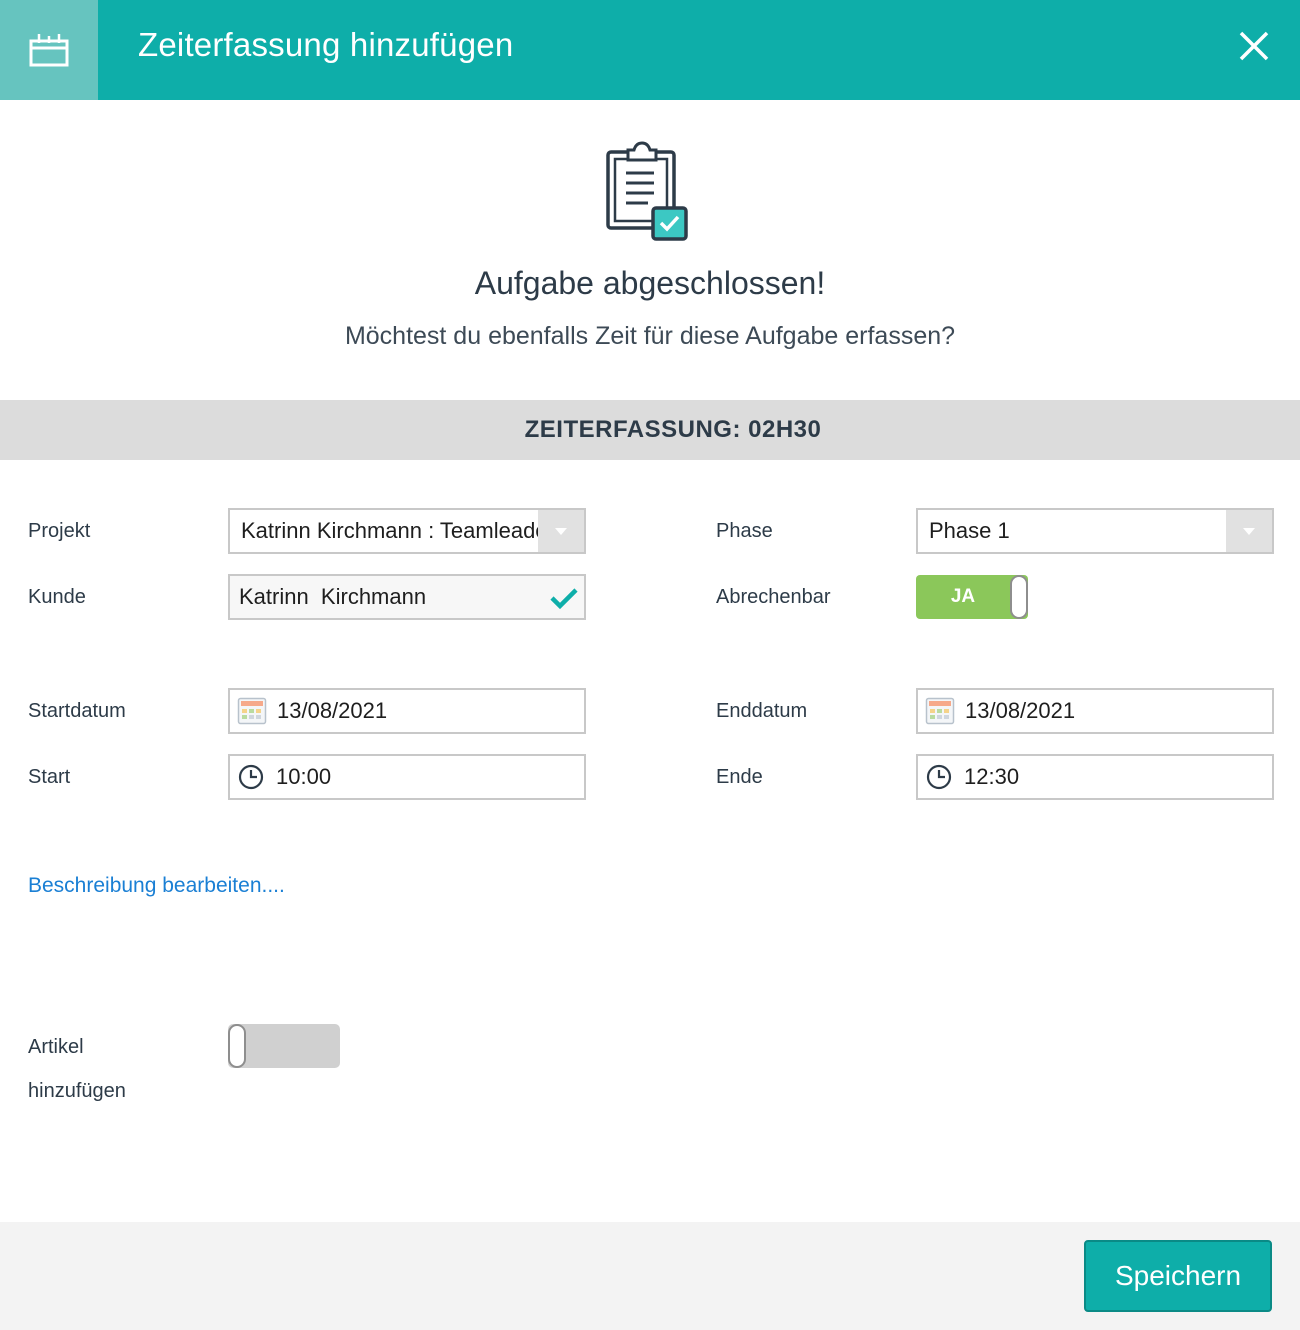  Describe the element at coordinates (739, 777) in the screenshot. I see `ende-label: Ende` at that location.